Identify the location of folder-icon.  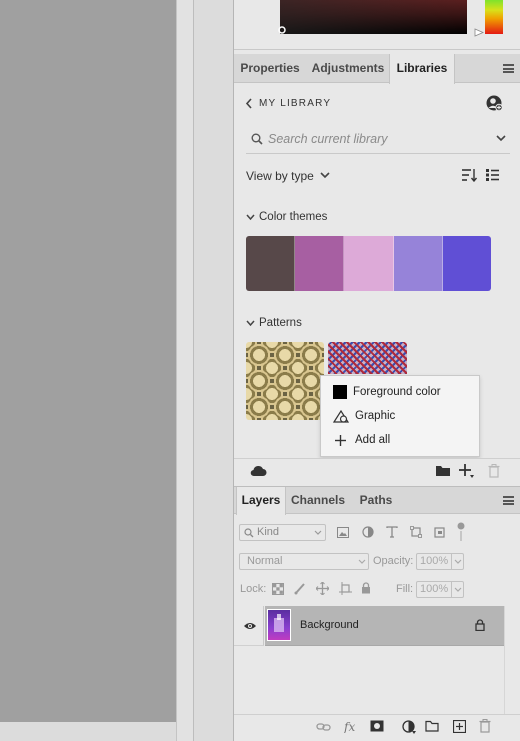
(443, 470).